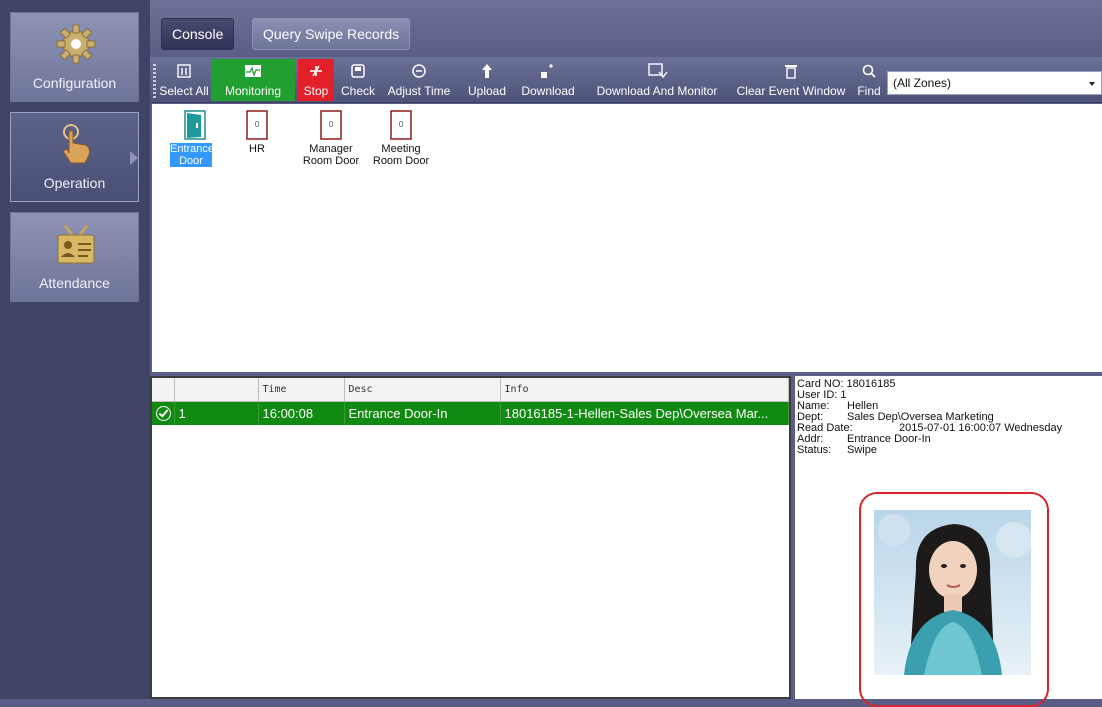 This screenshot has width=1102, height=707. I want to click on download-button: Download, so click(548, 80).